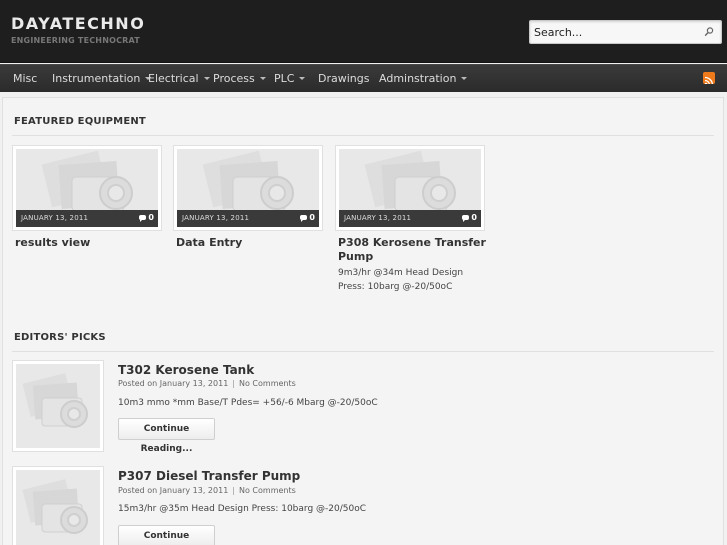  Describe the element at coordinates (173, 78) in the screenshot. I see `nav-label: Electrical` at that location.